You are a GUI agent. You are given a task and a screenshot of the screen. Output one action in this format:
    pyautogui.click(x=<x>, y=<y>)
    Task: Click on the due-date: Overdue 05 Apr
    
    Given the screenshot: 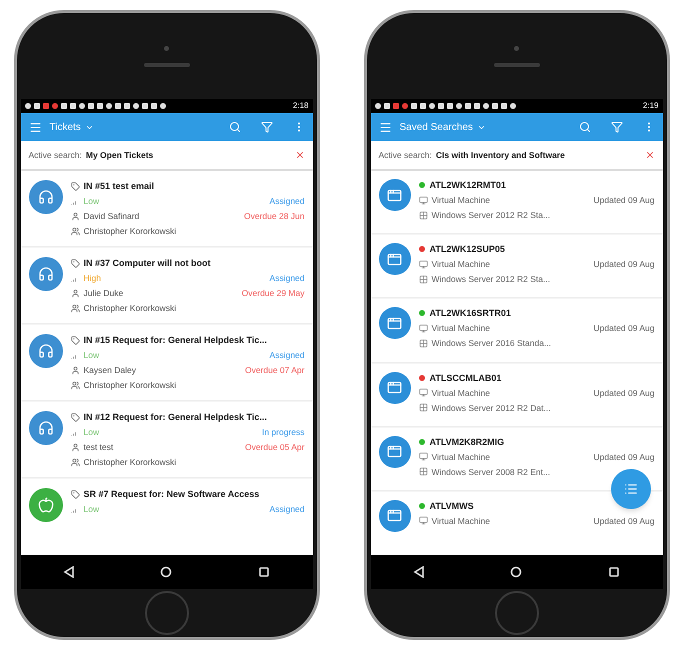 What is the action you would take?
    pyautogui.click(x=274, y=447)
    